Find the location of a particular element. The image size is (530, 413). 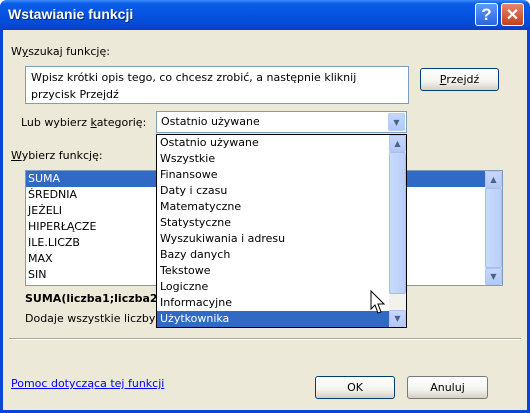

cancel-button: Anuluj is located at coordinates (447, 387).